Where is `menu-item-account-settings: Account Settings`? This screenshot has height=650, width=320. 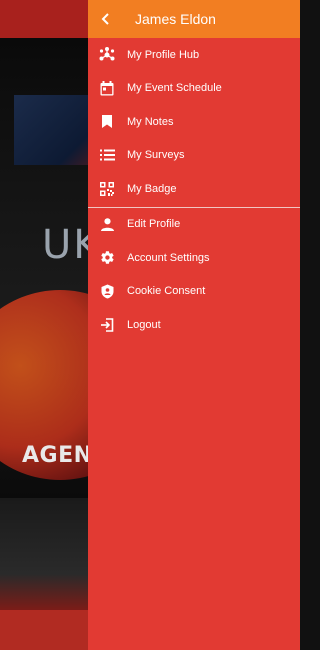 menu-item-account-settings: Account Settings is located at coordinates (194, 258).